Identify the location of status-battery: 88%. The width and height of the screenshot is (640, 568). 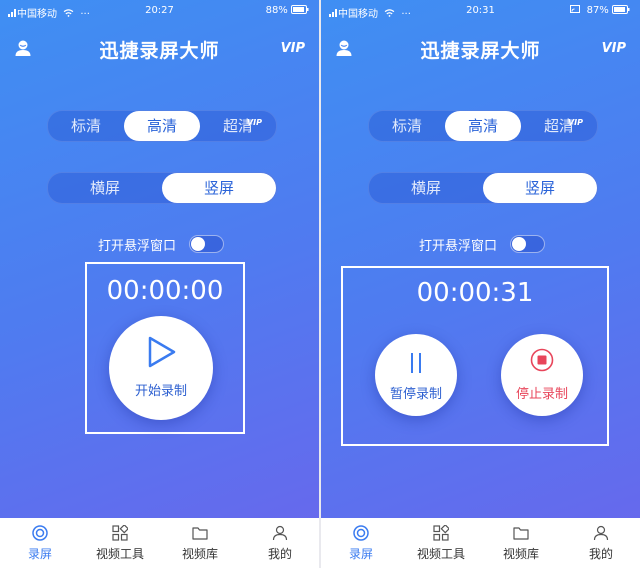
(287, 10).